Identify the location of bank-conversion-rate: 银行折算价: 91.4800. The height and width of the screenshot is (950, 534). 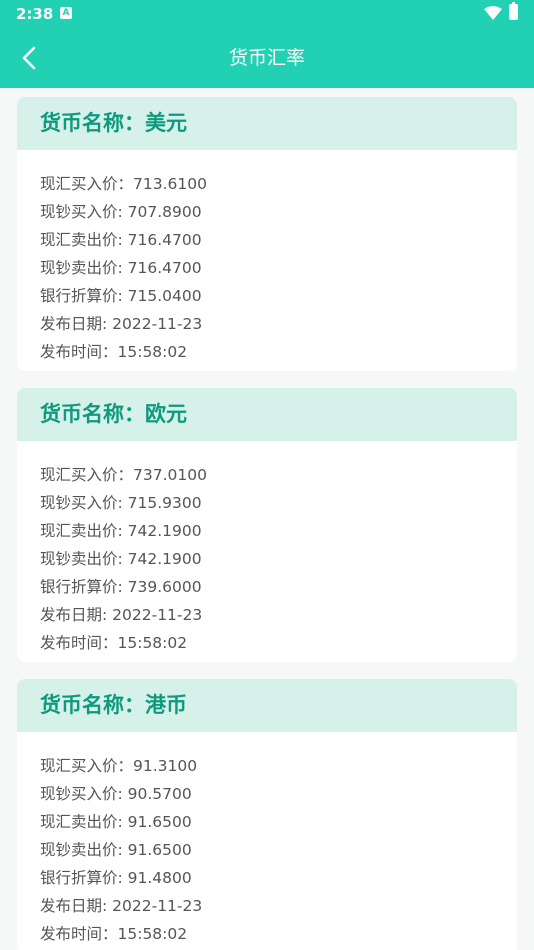
(116, 878).